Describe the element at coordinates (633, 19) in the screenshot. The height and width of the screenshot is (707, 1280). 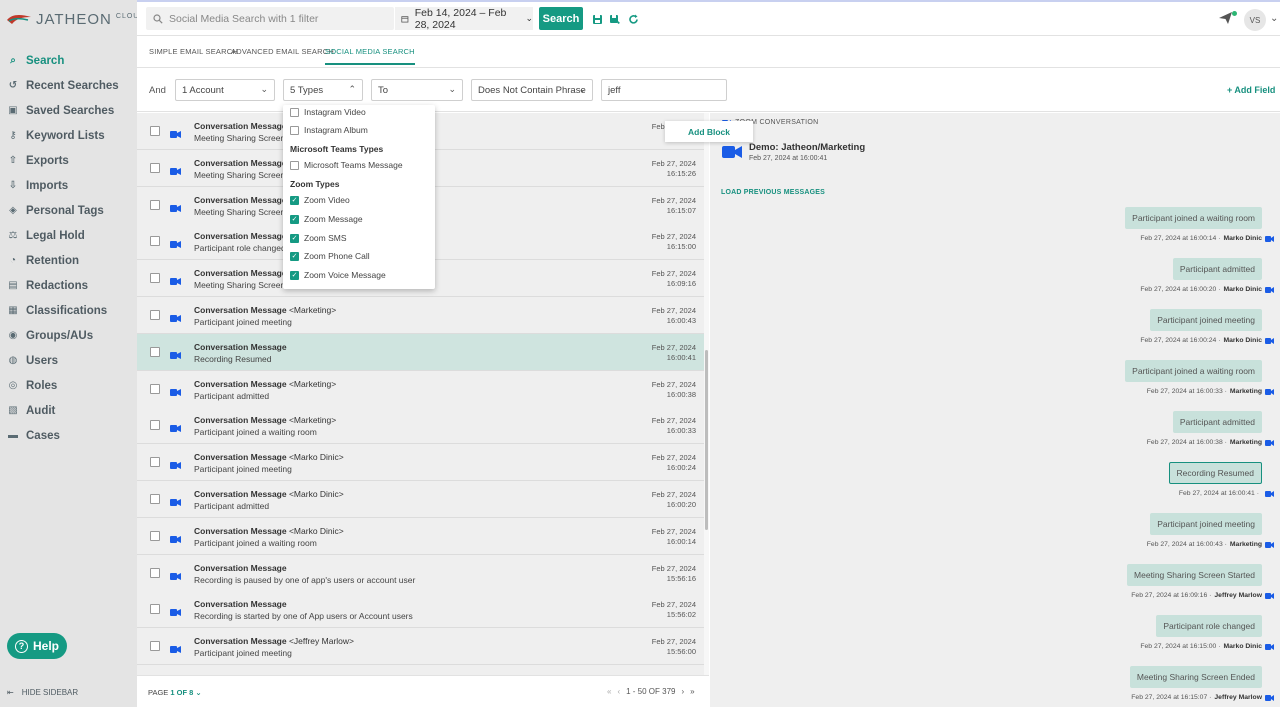
I see `refresh-icon` at that location.